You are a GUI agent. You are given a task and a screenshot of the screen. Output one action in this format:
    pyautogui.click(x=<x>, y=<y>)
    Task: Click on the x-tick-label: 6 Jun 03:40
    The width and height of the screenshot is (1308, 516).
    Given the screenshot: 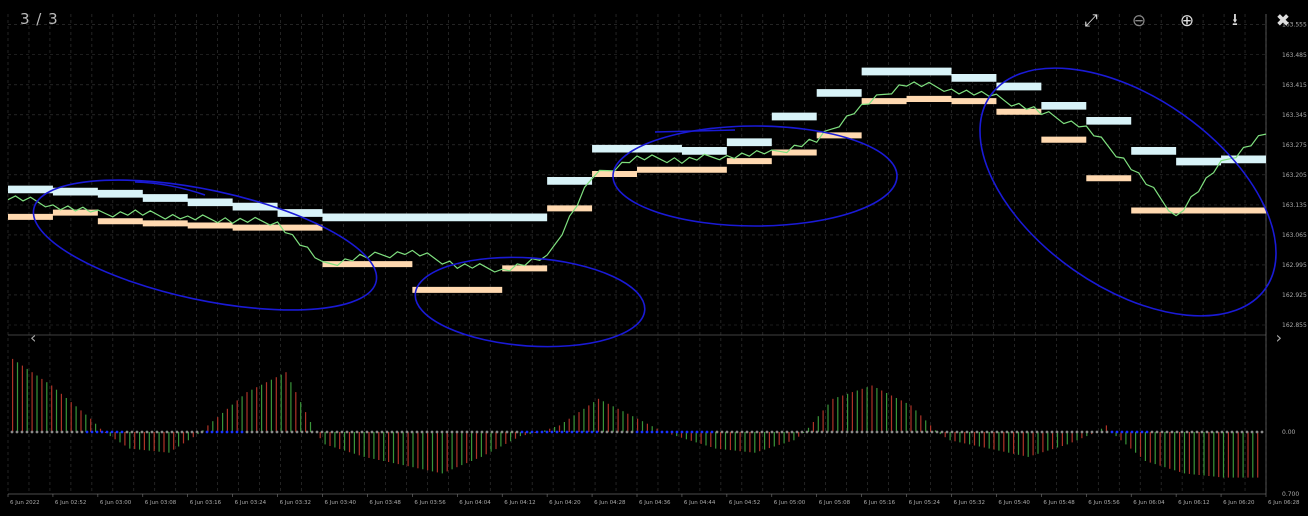 What is the action you would take?
    pyautogui.click(x=341, y=503)
    